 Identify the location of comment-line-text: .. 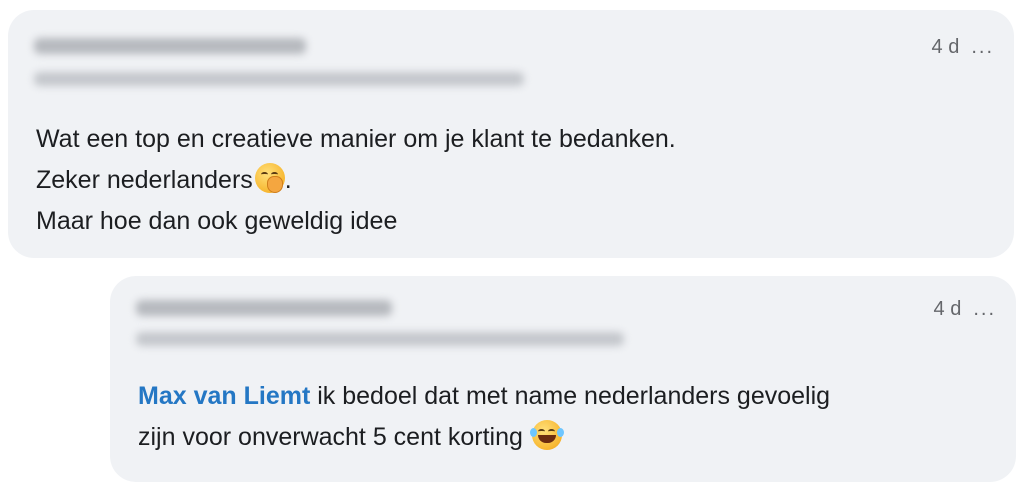
(288, 180).